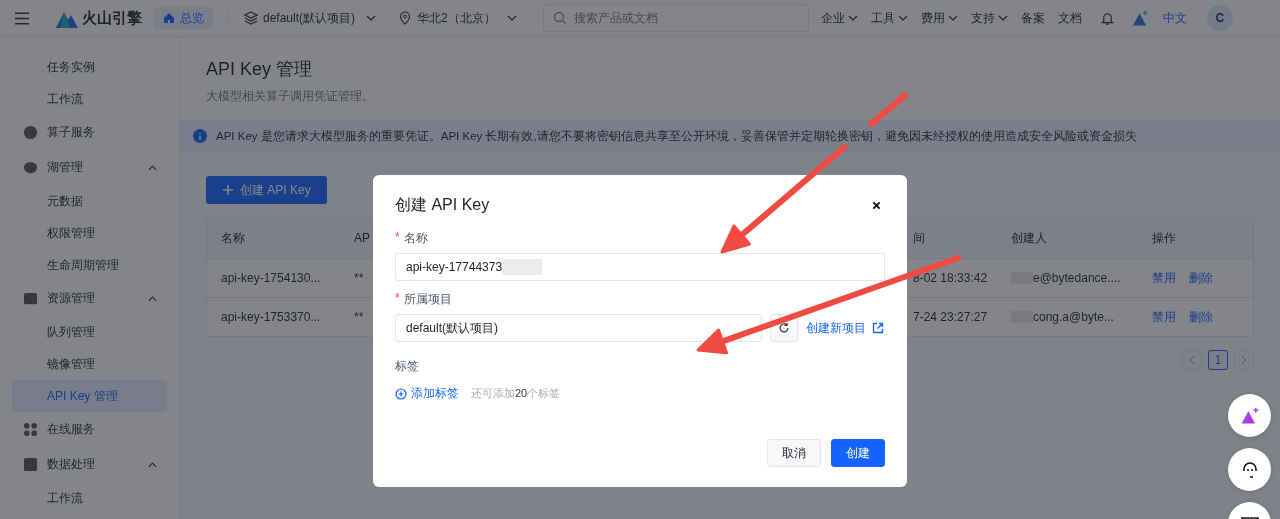  What do you see at coordinates (228, 190) in the screenshot?
I see `plus-icon` at bounding box center [228, 190].